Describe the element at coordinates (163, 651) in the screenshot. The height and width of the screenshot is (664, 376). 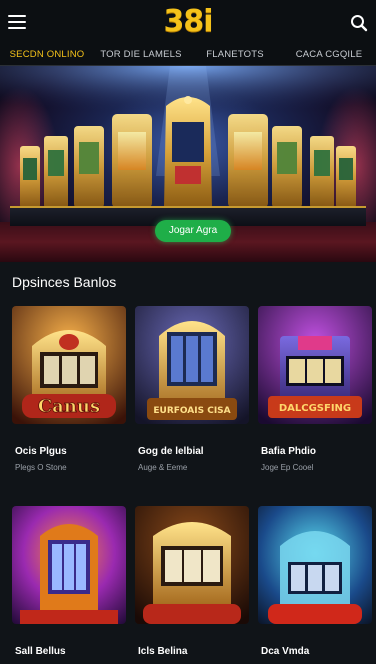
I see `game-title: Icls Belina` at that location.